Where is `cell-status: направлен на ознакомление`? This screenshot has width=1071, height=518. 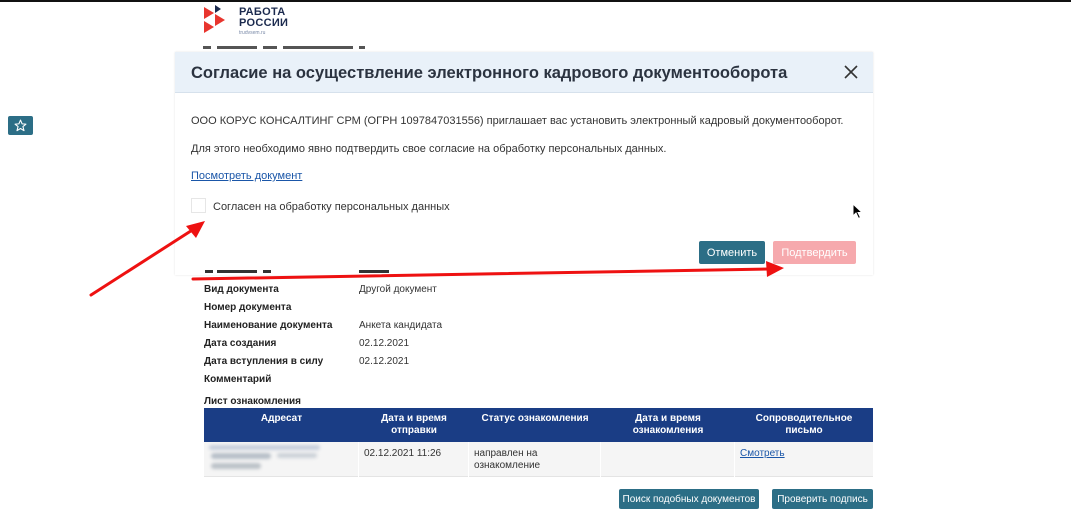
cell-status: направлен на ознакомление is located at coordinates (535, 459).